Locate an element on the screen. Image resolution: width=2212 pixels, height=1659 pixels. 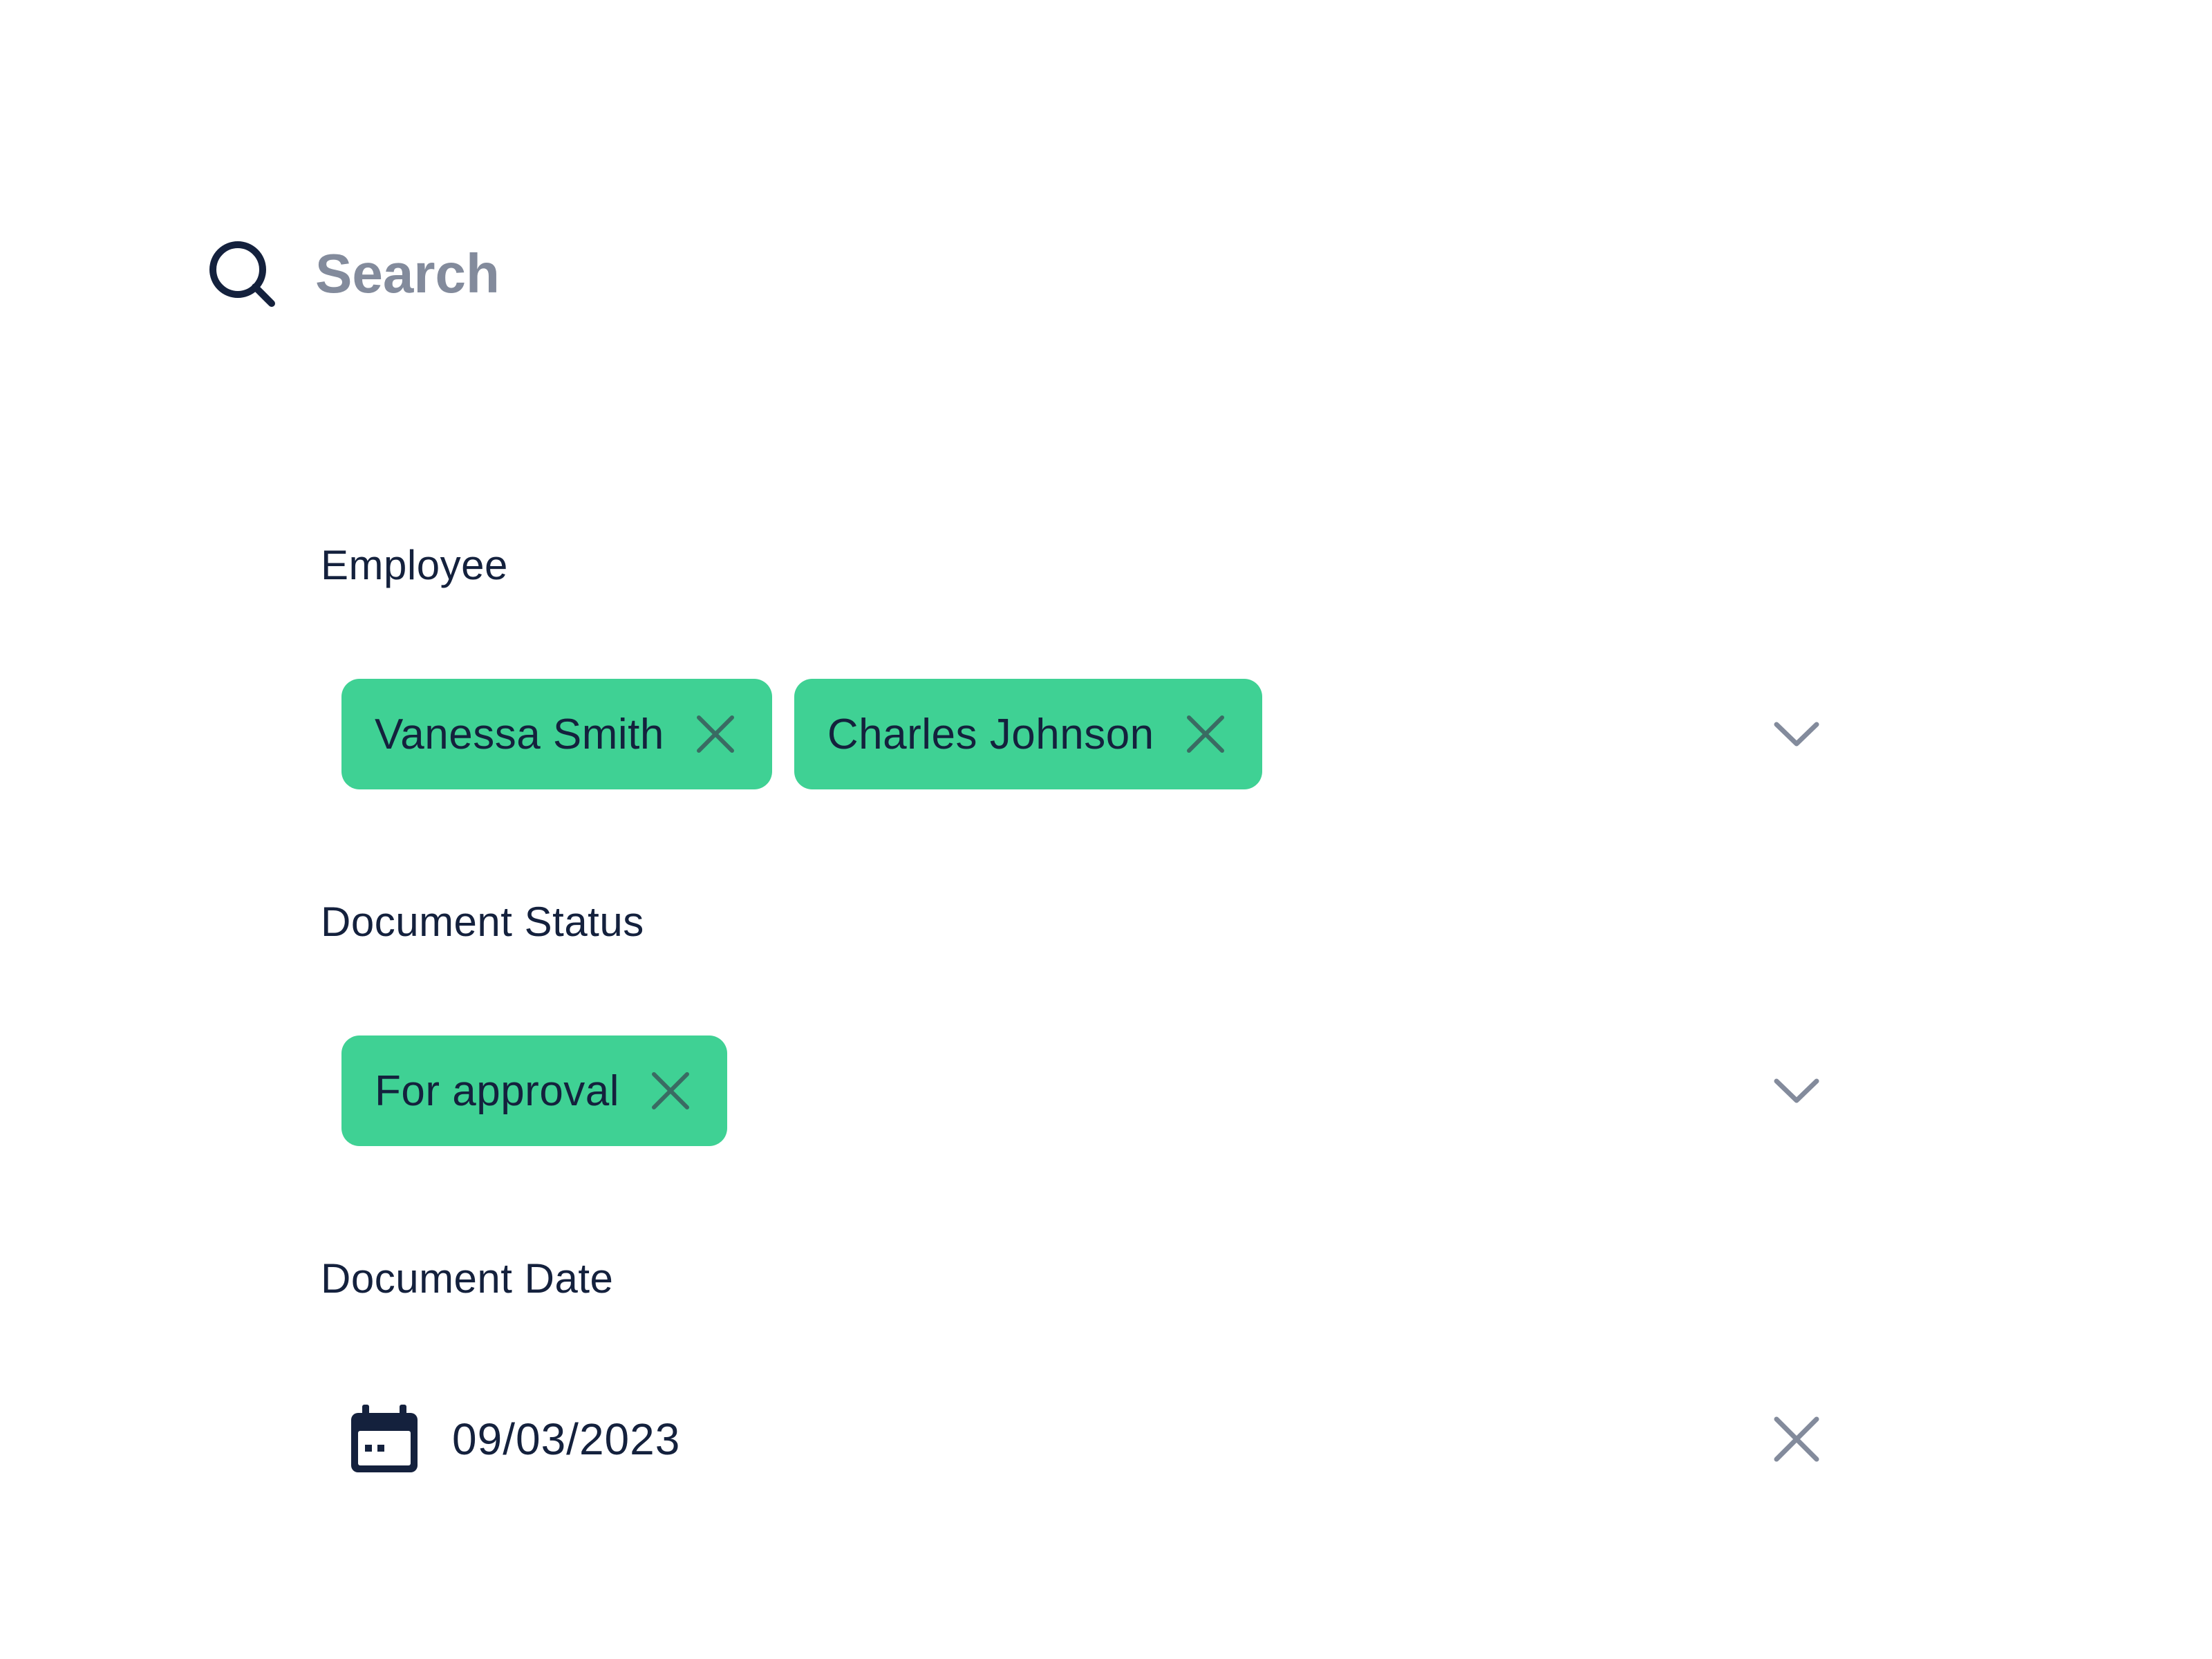
chip-label: Charles Johnson is located at coordinates (990, 734).